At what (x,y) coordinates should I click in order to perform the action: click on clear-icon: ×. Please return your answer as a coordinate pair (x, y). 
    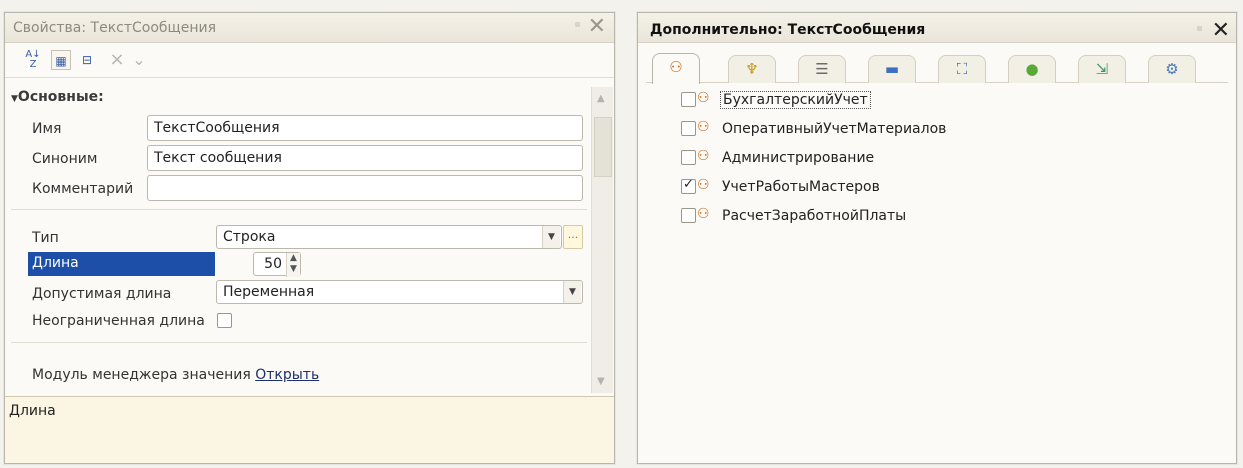
    Looking at the image, I should click on (117, 60).